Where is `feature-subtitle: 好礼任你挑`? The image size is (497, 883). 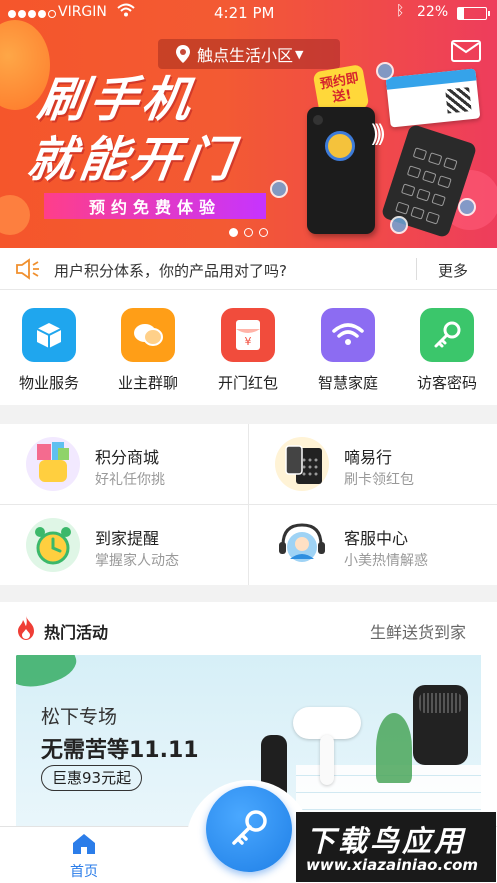 feature-subtitle: 好礼任你挑 is located at coordinates (130, 480).